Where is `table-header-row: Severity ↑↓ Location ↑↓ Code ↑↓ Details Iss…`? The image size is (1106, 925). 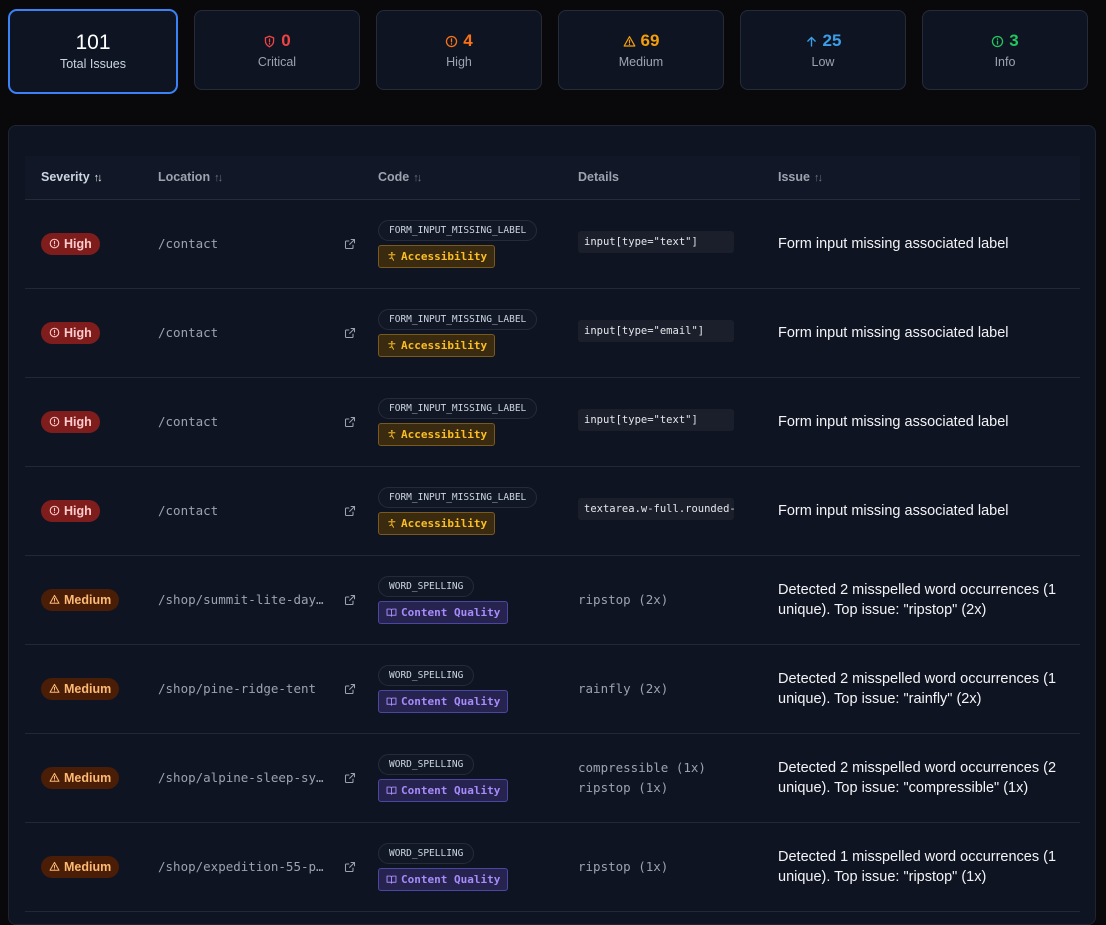
table-header-row: Severity ↑↓ Location ↑↓ Code ↑↓ Details Iss… is located at coordinates (552, 178).